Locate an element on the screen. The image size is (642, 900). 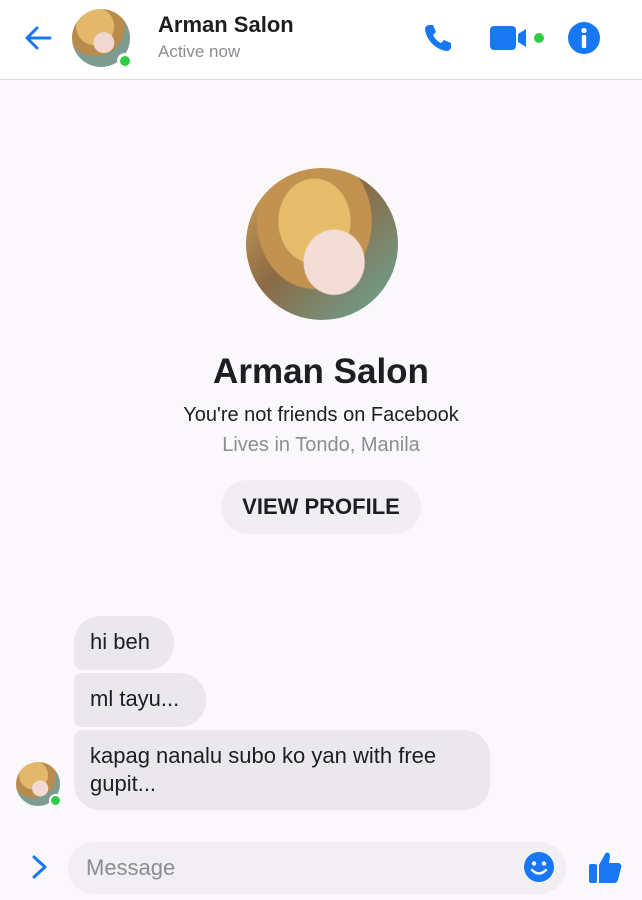
active-status: Active now is located at coordinates (199, 51).